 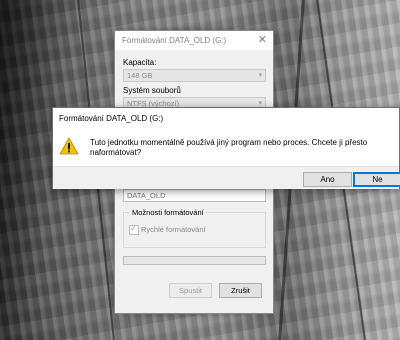 I want to click on format-progress-bar, so click(x=194, y=260).